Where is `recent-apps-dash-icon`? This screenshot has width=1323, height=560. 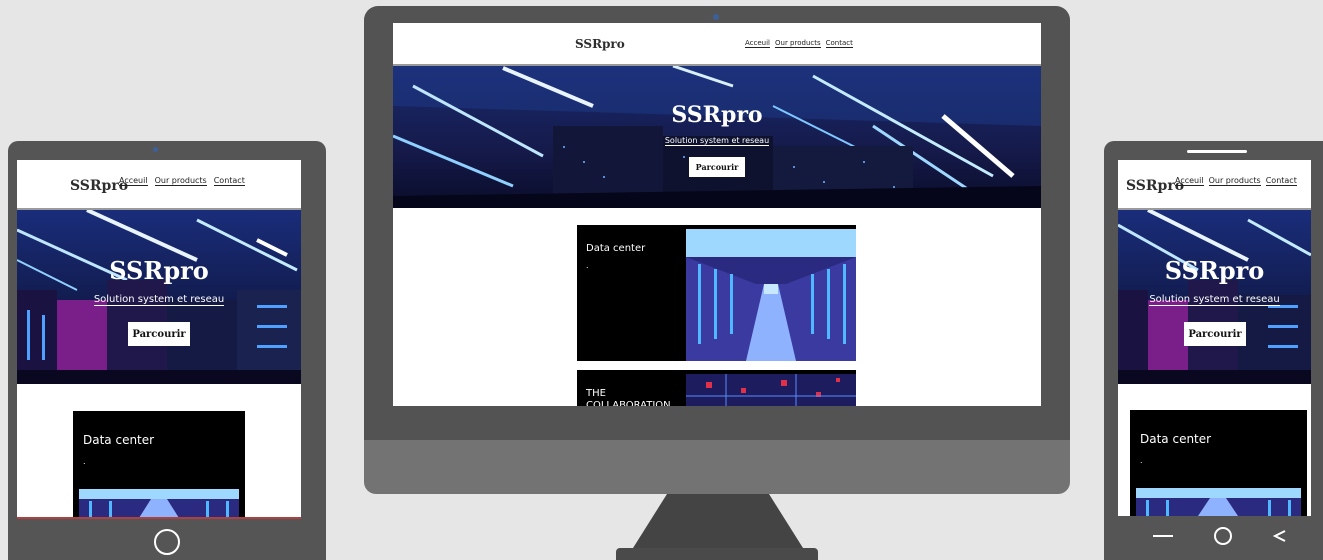
recent-apps-dash-icon is located at coordinates (1163, 536).